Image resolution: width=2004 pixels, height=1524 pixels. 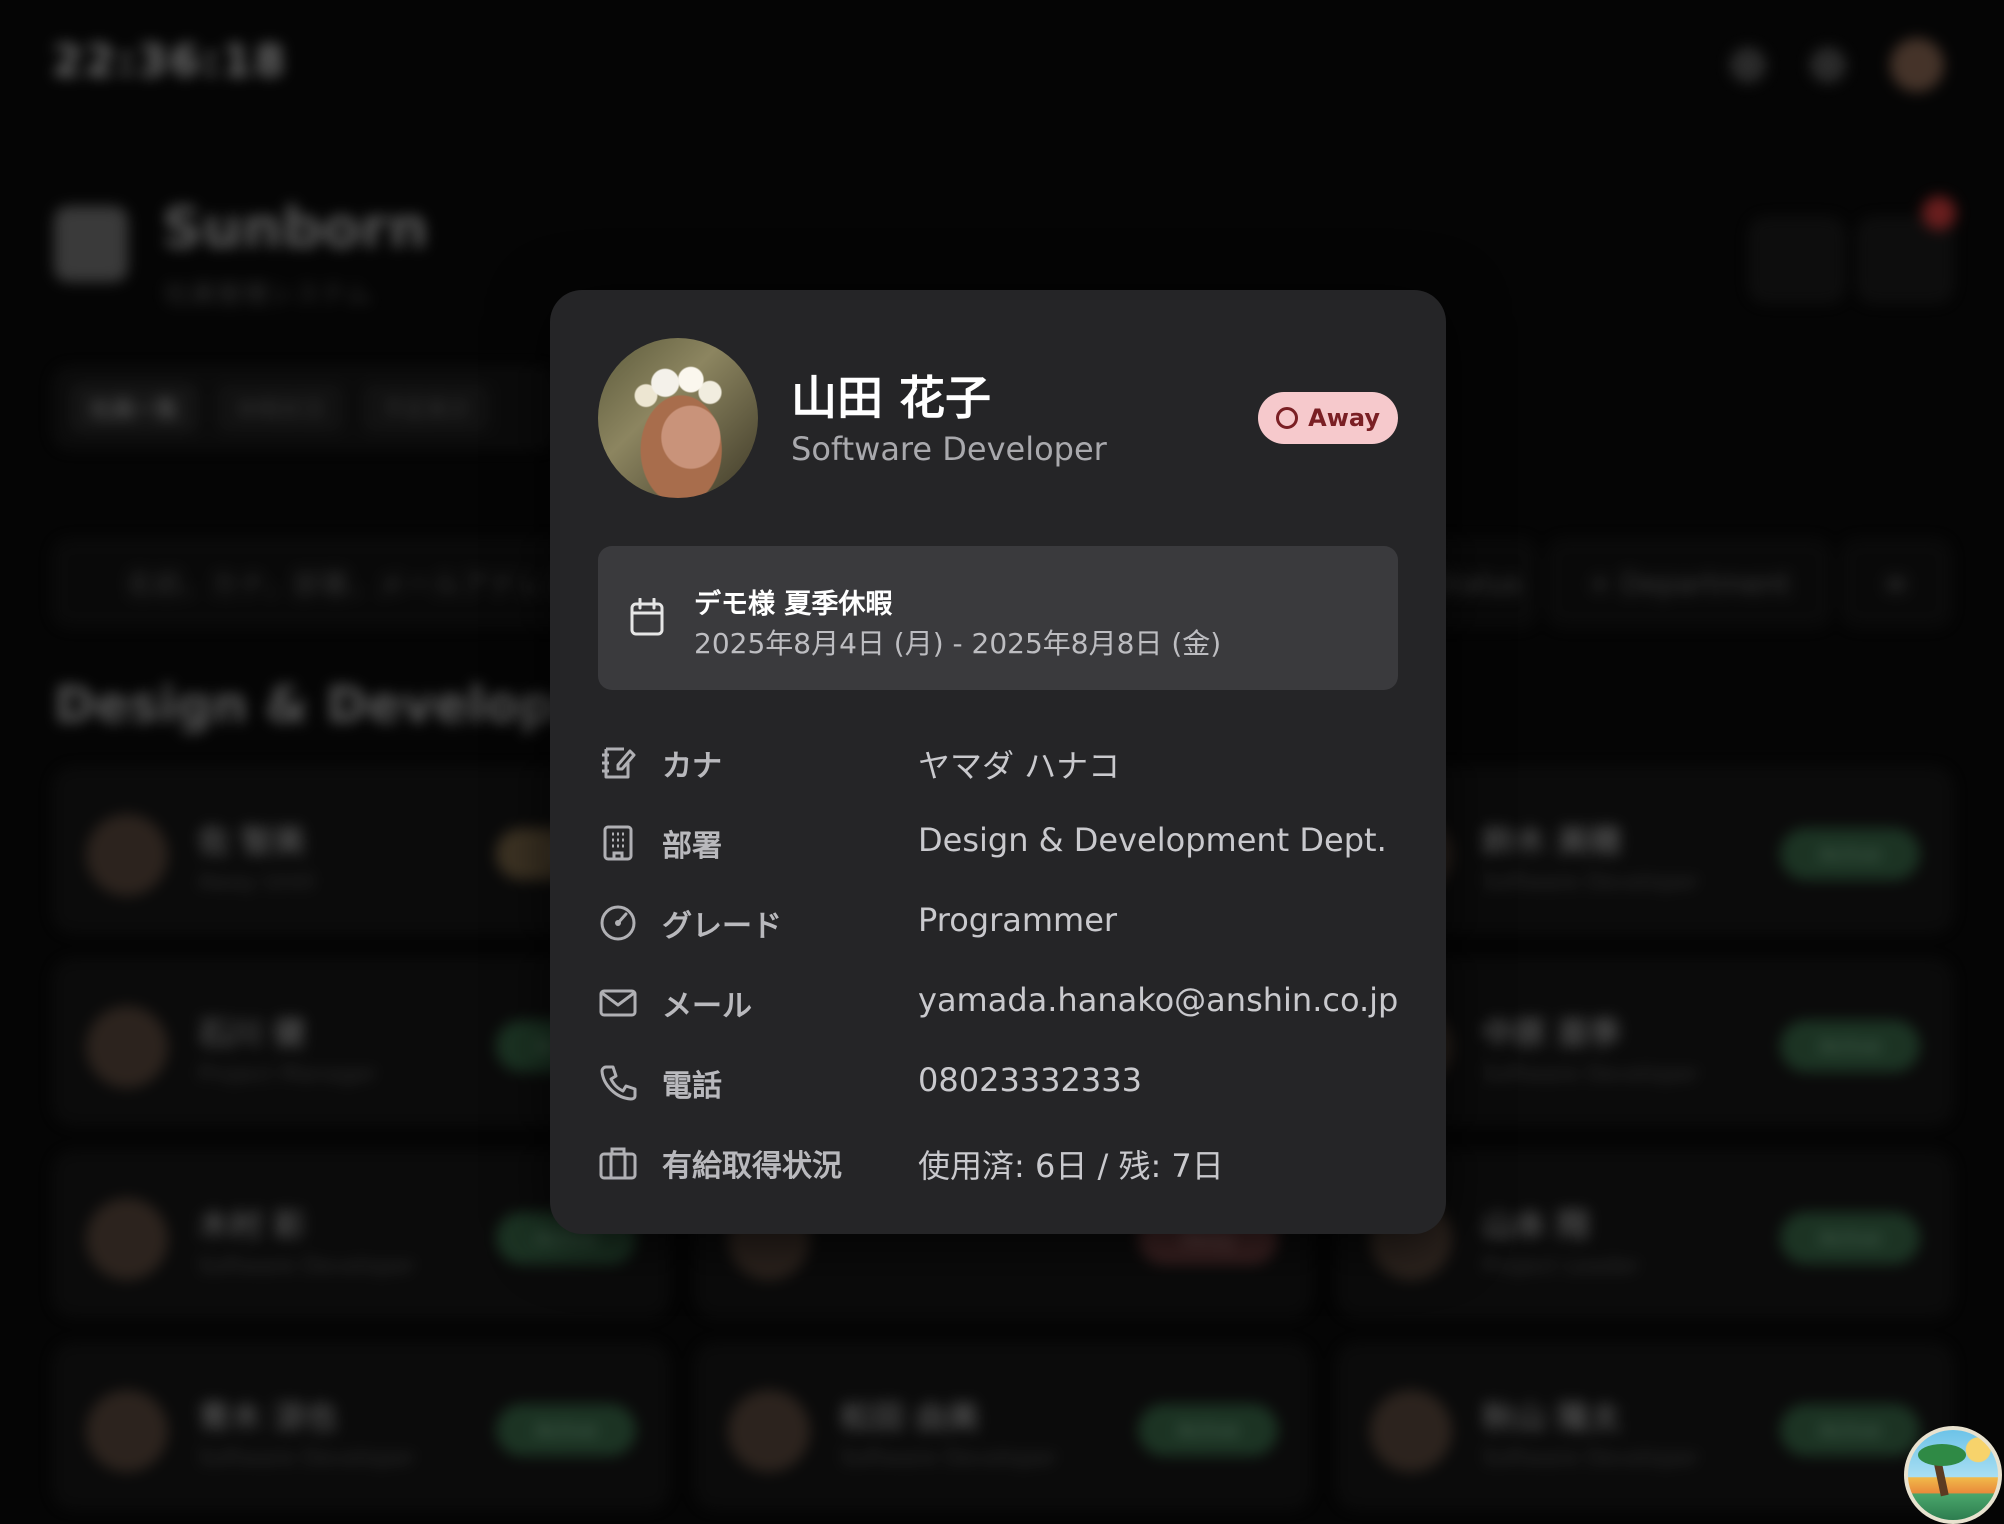 I want to click on wifi-icon, so click(x=1748, y=65).